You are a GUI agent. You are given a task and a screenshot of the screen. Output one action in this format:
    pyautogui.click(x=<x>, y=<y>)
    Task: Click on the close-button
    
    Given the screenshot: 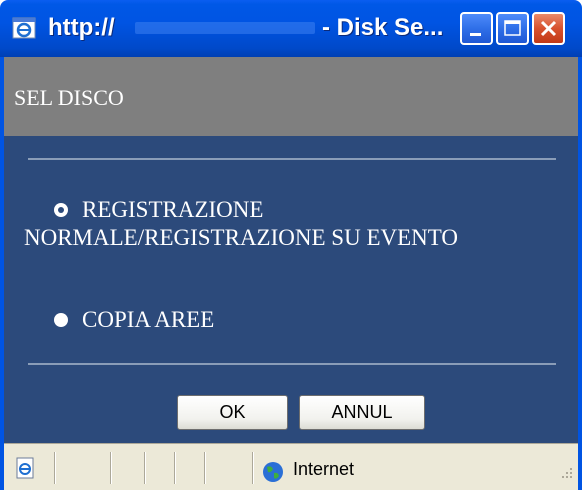 What is the action you would take?
    pyautogui.click(x=548, y=28)
    